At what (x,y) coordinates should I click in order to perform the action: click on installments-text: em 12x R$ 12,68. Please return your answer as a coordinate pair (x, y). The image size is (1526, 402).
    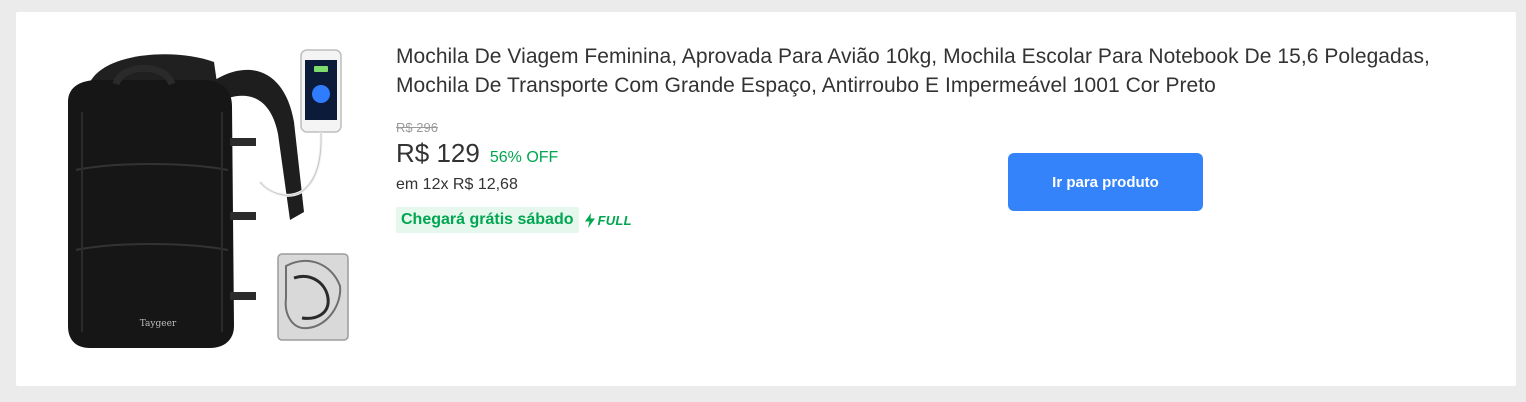
    Looking at the image, I should click on (457, 184).